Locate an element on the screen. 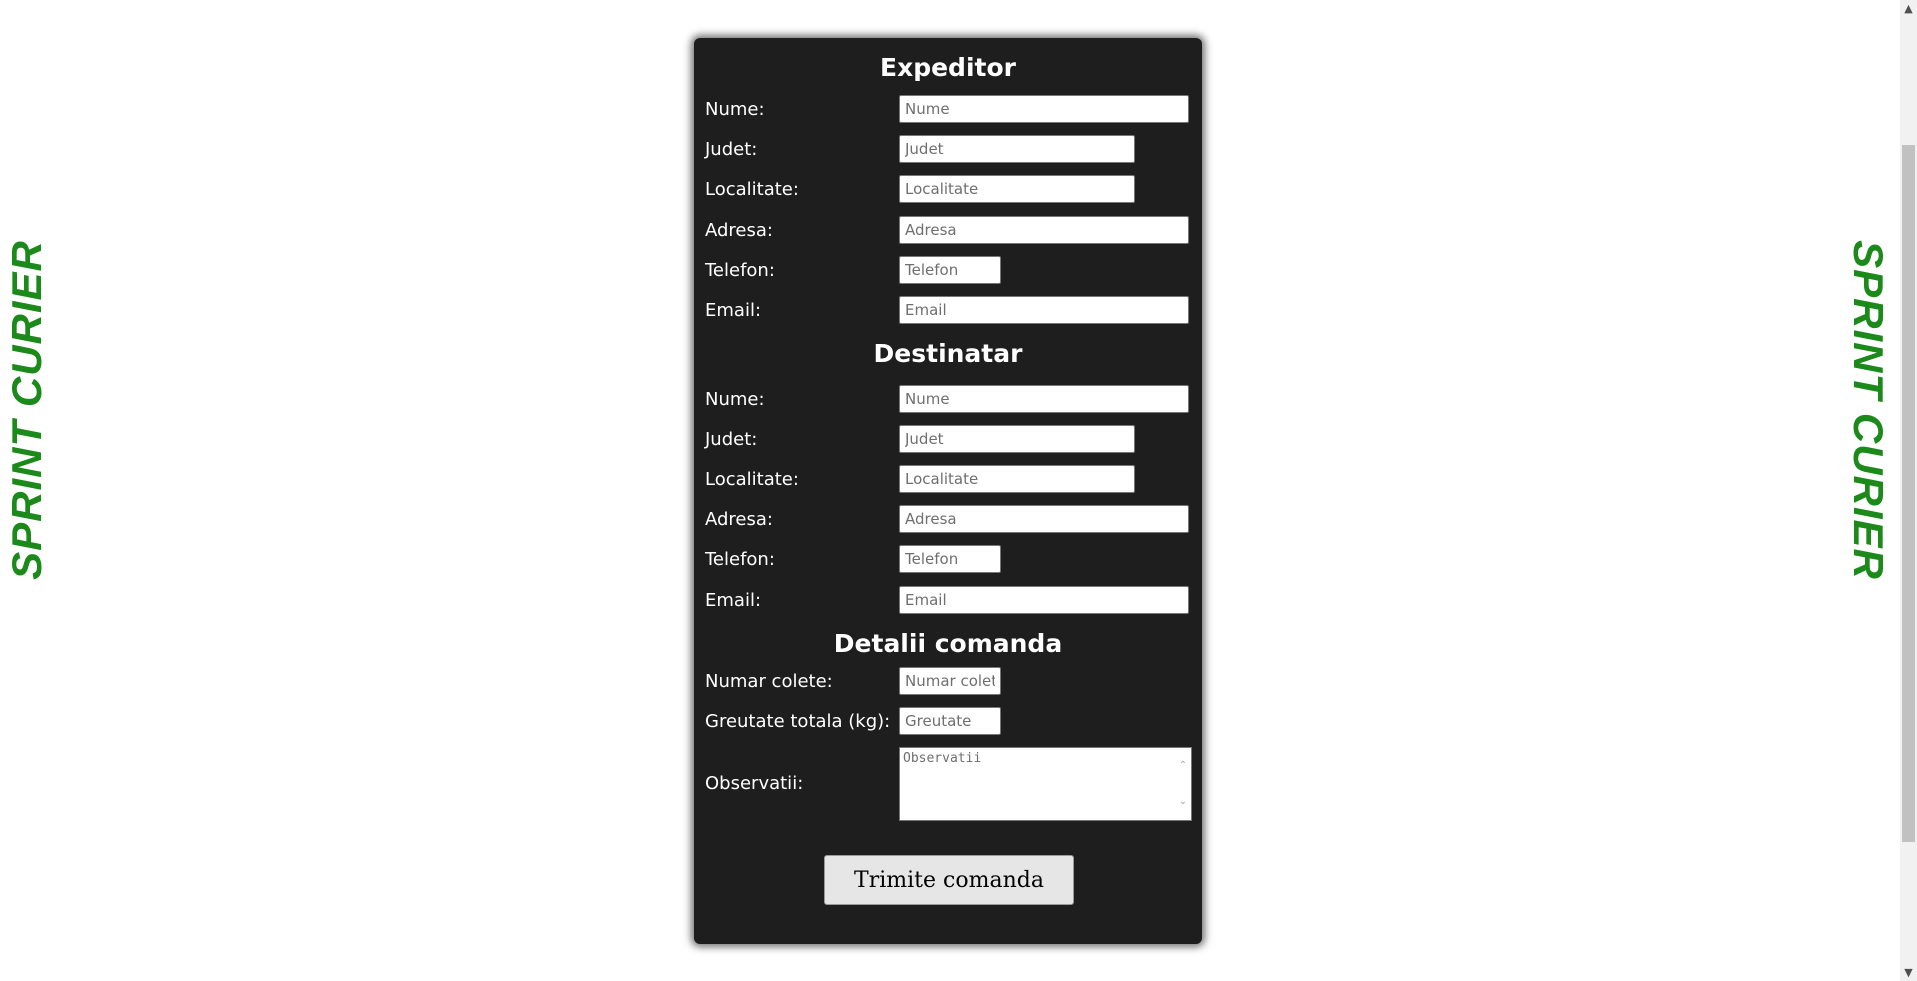  destinatar-judet-row: Judet: is located at coordinates (950, 440).